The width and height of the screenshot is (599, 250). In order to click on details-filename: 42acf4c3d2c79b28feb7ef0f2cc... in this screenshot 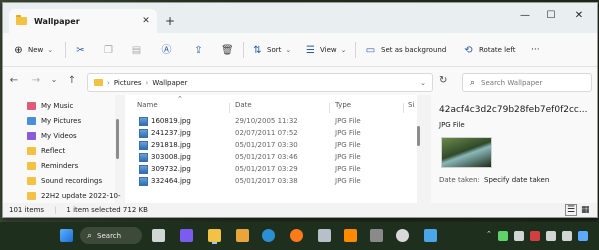, I will do `click(513, 110)`.